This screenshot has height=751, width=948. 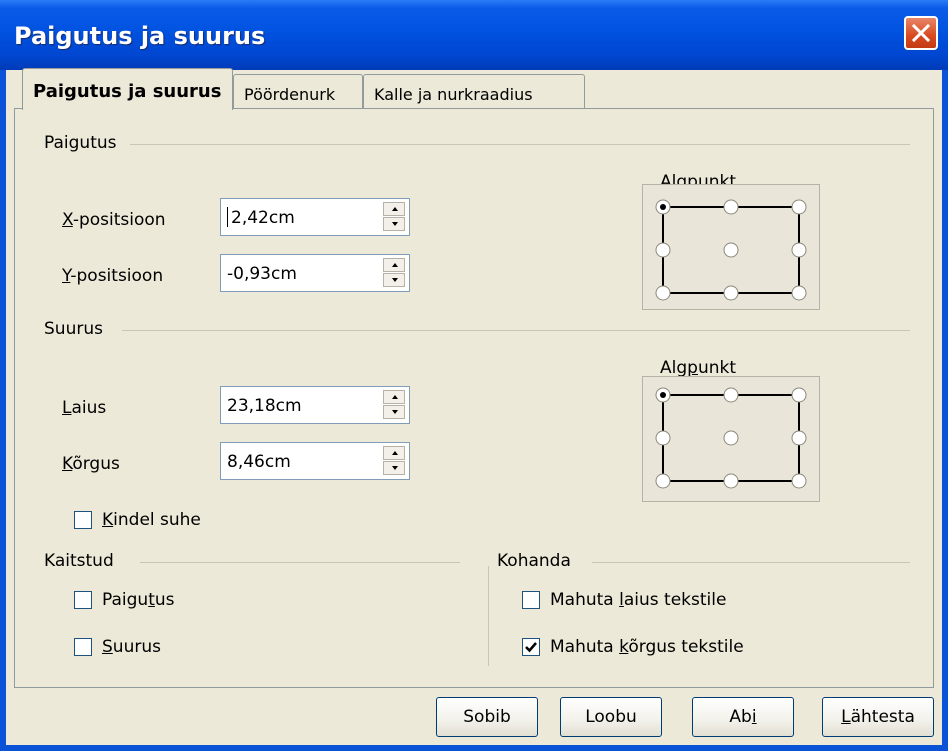 I want to click on adapt-section-title: Kohanda, so click(x=539, y=561).